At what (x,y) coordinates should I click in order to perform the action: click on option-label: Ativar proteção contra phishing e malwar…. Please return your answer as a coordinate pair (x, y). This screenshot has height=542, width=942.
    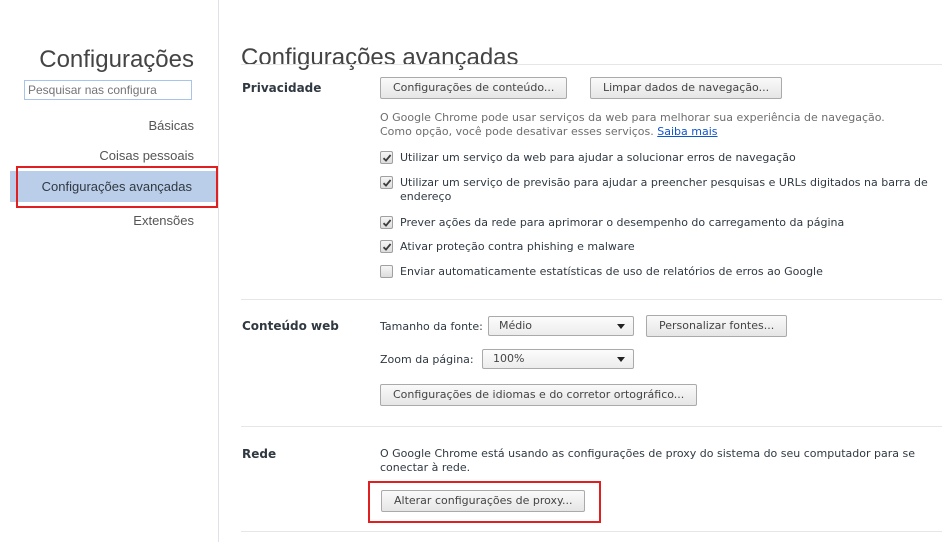
    Looking at the image, I should click on (517, 246).